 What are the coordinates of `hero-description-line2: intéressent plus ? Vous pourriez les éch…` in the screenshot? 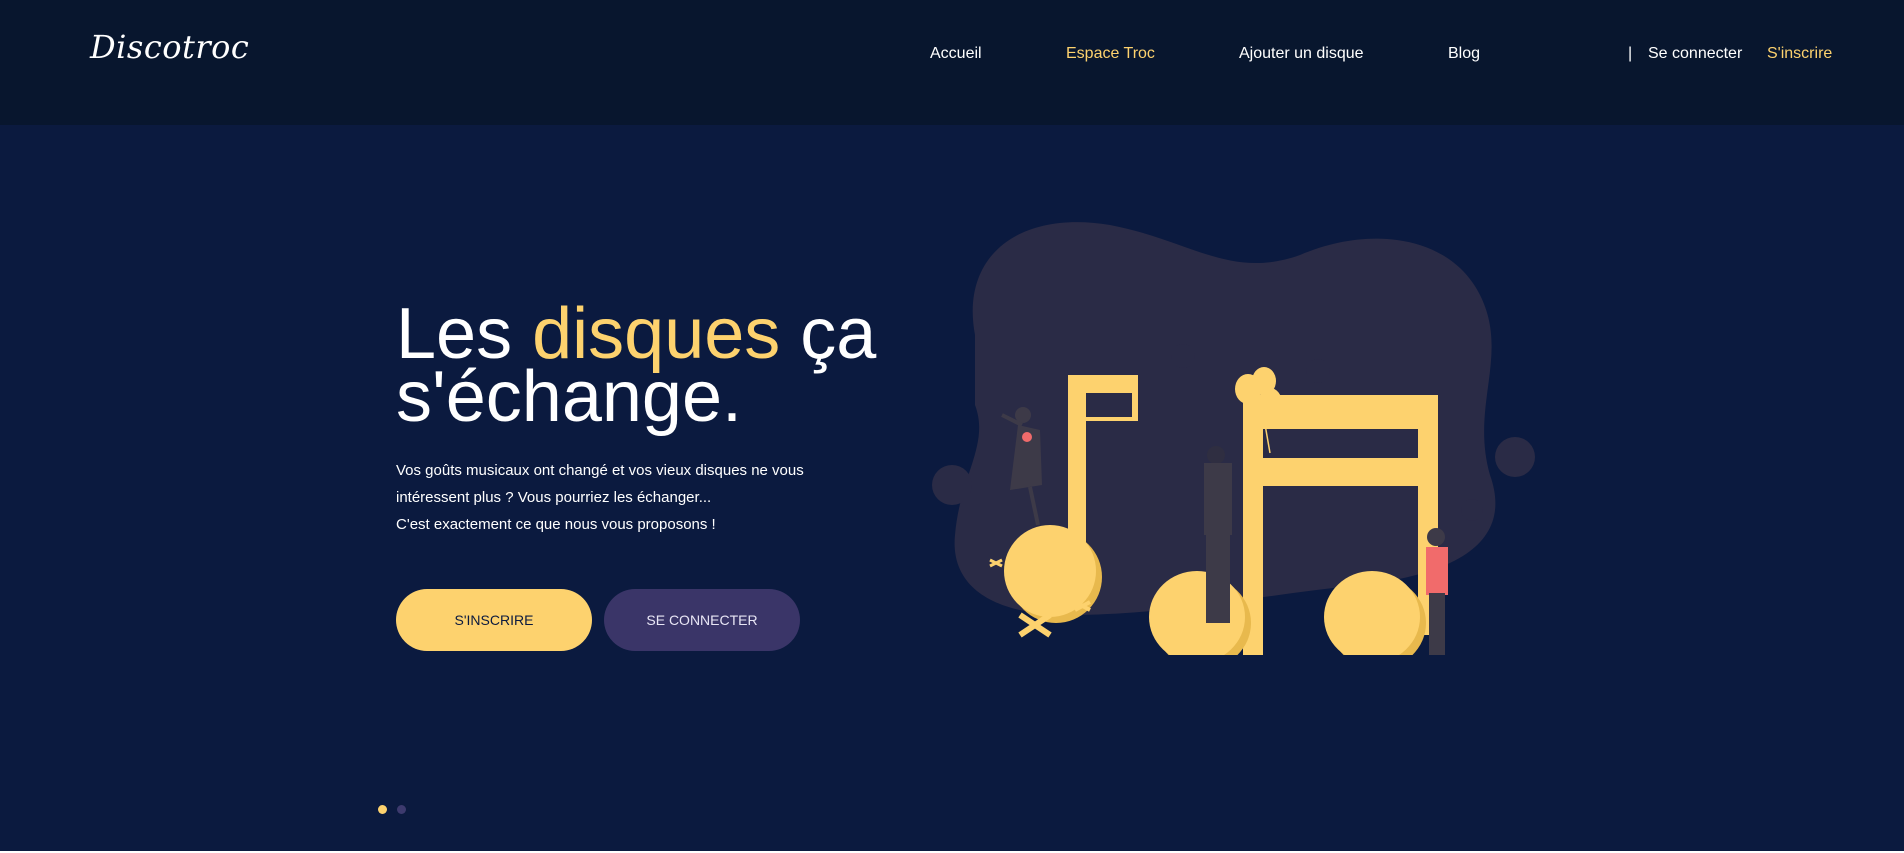 It's located at (554, 497).